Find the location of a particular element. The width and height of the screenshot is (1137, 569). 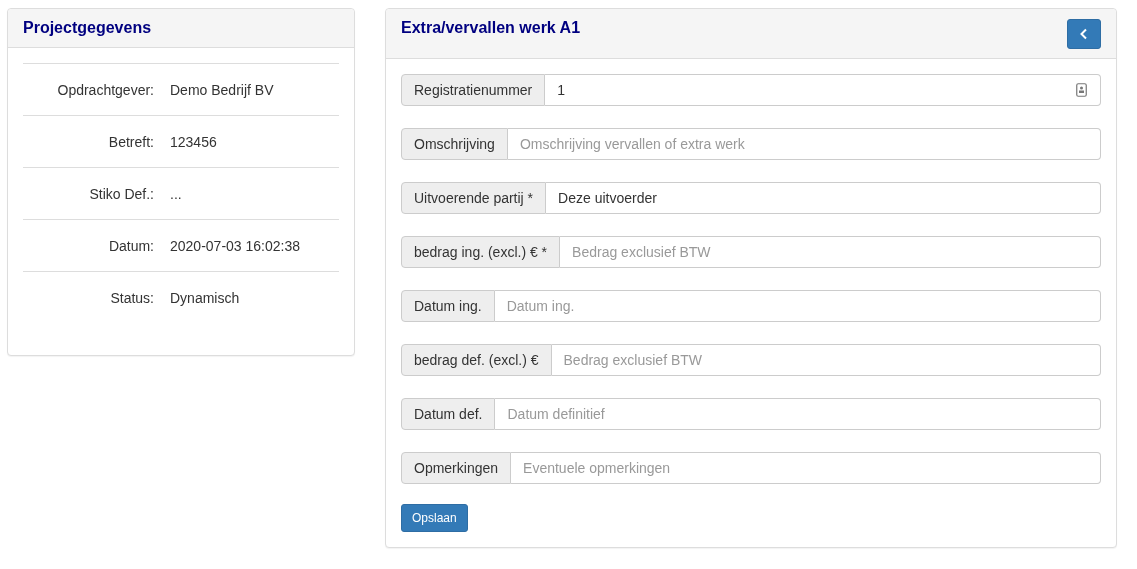

input-field: Omschrijving vervallen of extra werk is located at coordinates (804, 144).